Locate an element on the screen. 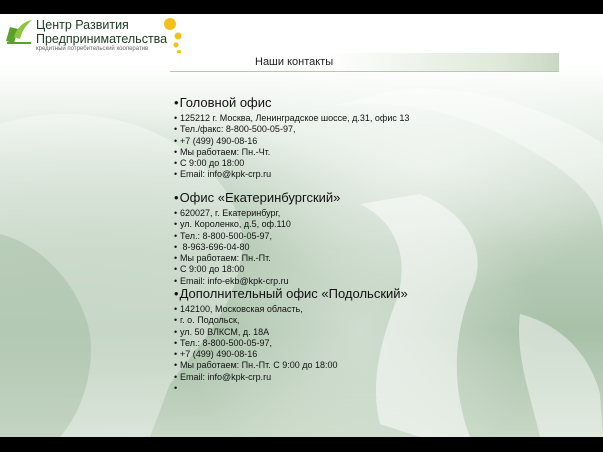 The image size is (603, 452). kpk-logo-icon is located at coordinates (19, 32).